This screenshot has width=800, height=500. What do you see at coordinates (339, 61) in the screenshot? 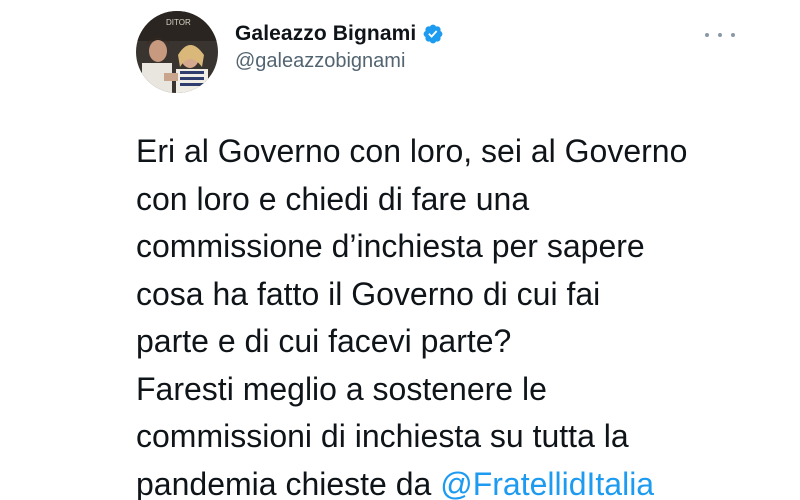
I see `author-handle: @galeazzobignami` at bounding box center [339, 61].